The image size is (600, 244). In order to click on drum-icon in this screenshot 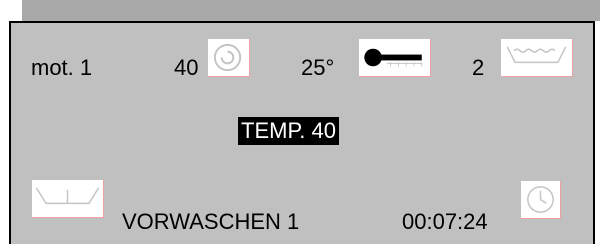, I will do `click(68, 199)`.